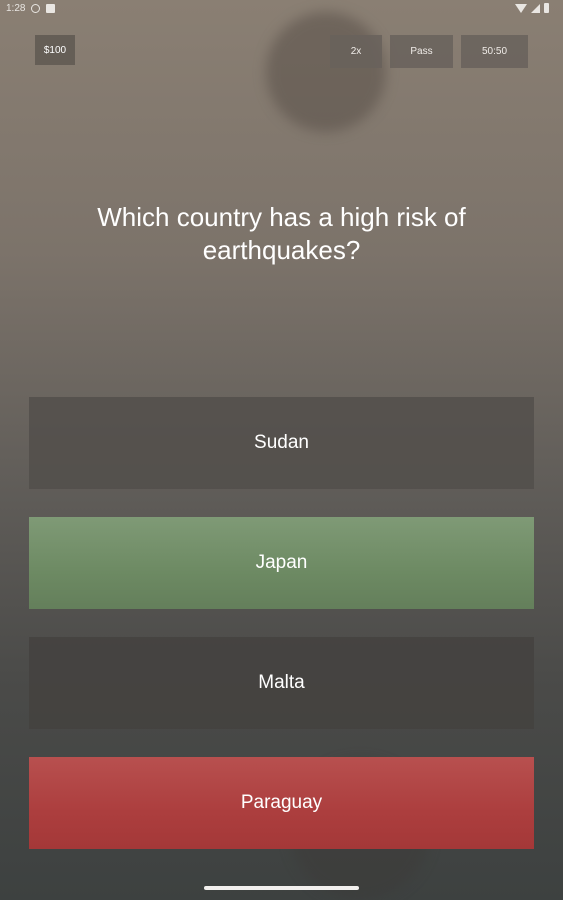  What do you see at coordinates (535, 8) in the screenshot?
I see `signal-icon` at bounding box center [535, 8].